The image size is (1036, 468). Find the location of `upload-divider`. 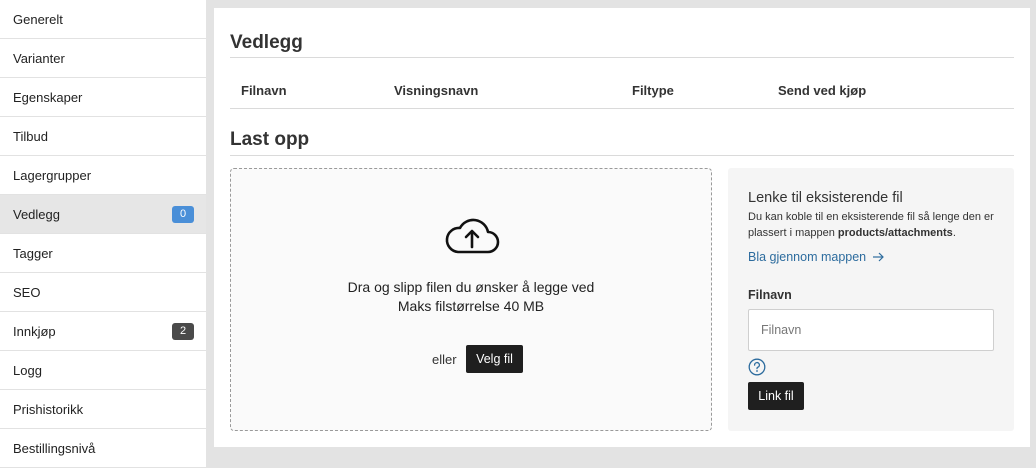

upload-divider is located at coordinates (622, 155).